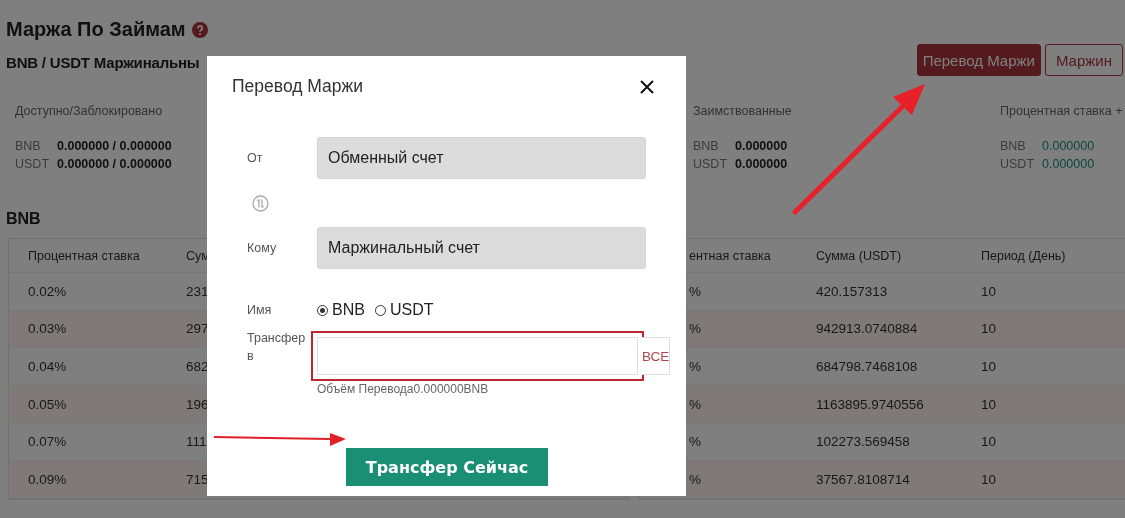  I want to click on amount-hint: Объём Перевода0.000000BNB, so click(403, 389).